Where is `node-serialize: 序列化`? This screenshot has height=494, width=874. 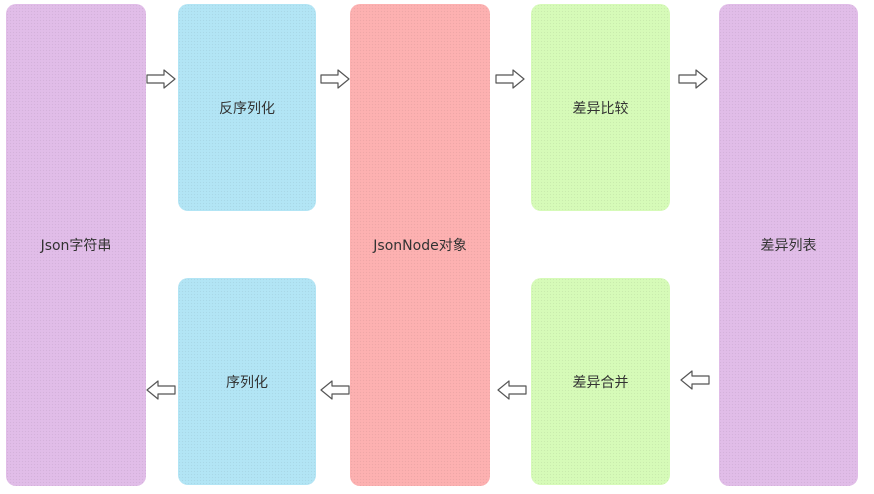 node-serialize: 序列化 is located at coordinates (247, 381).